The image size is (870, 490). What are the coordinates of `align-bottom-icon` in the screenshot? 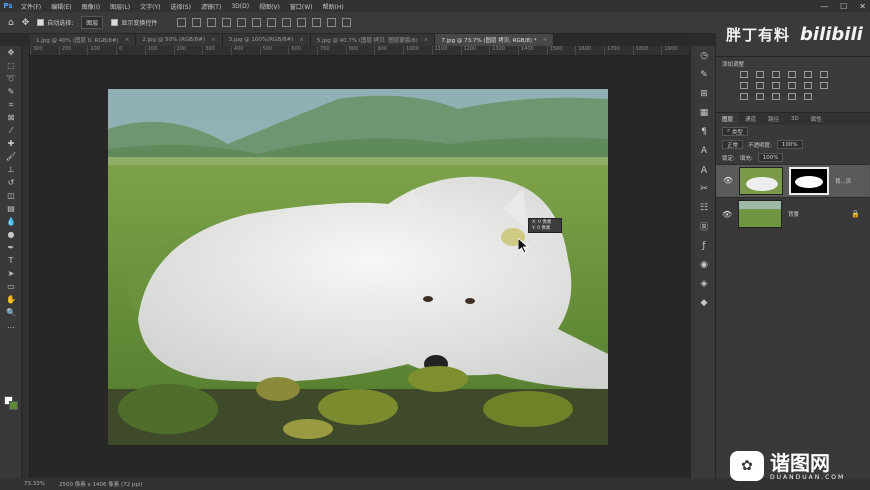 It's located at (257, 22).